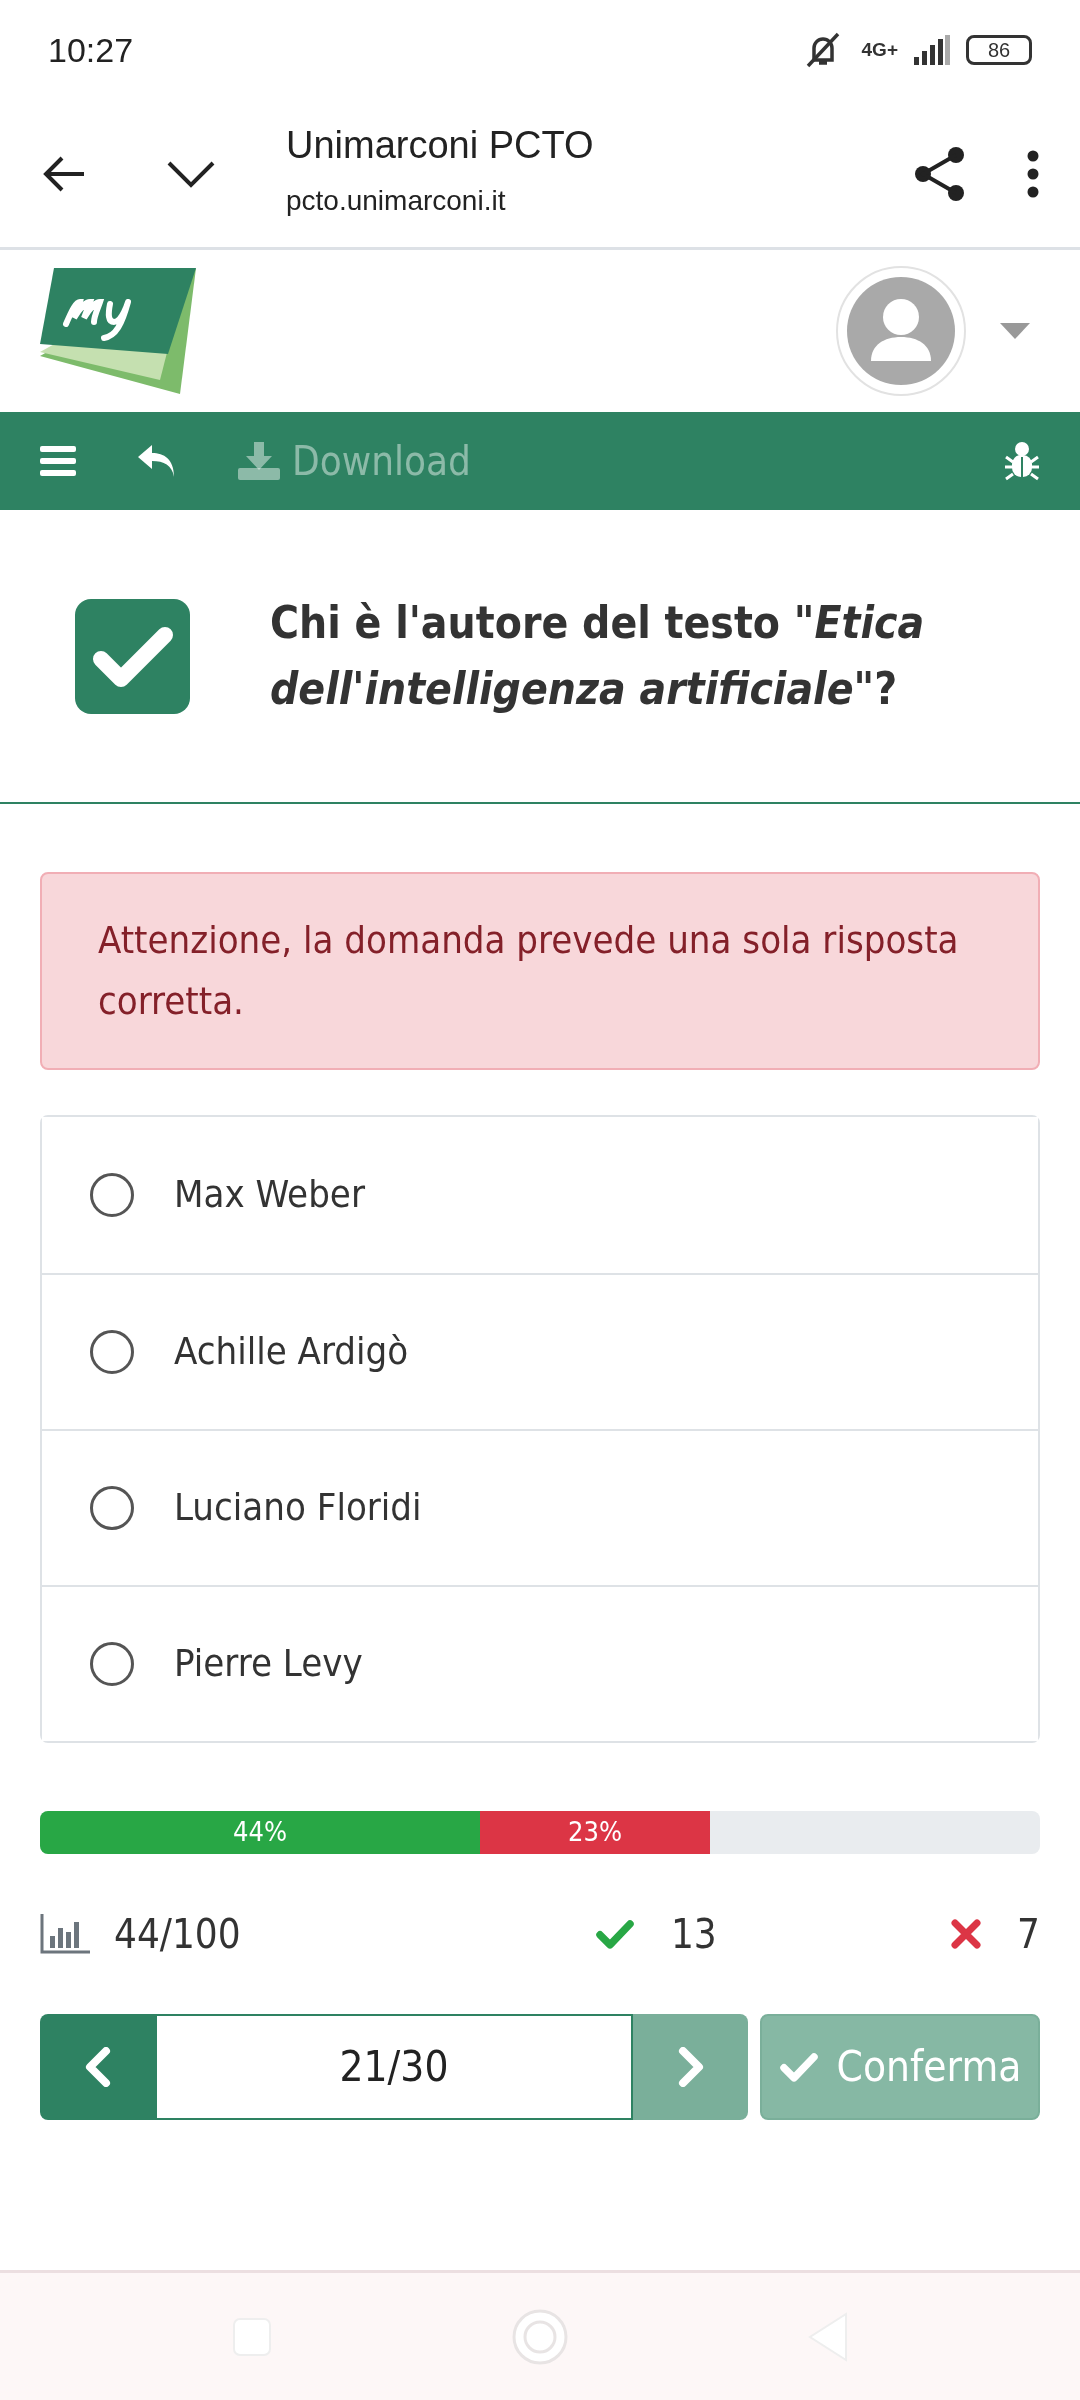  Describe the element at coordinates (394, 2066) in the screenshot. I see `question-number-field: 21/30` at that location.